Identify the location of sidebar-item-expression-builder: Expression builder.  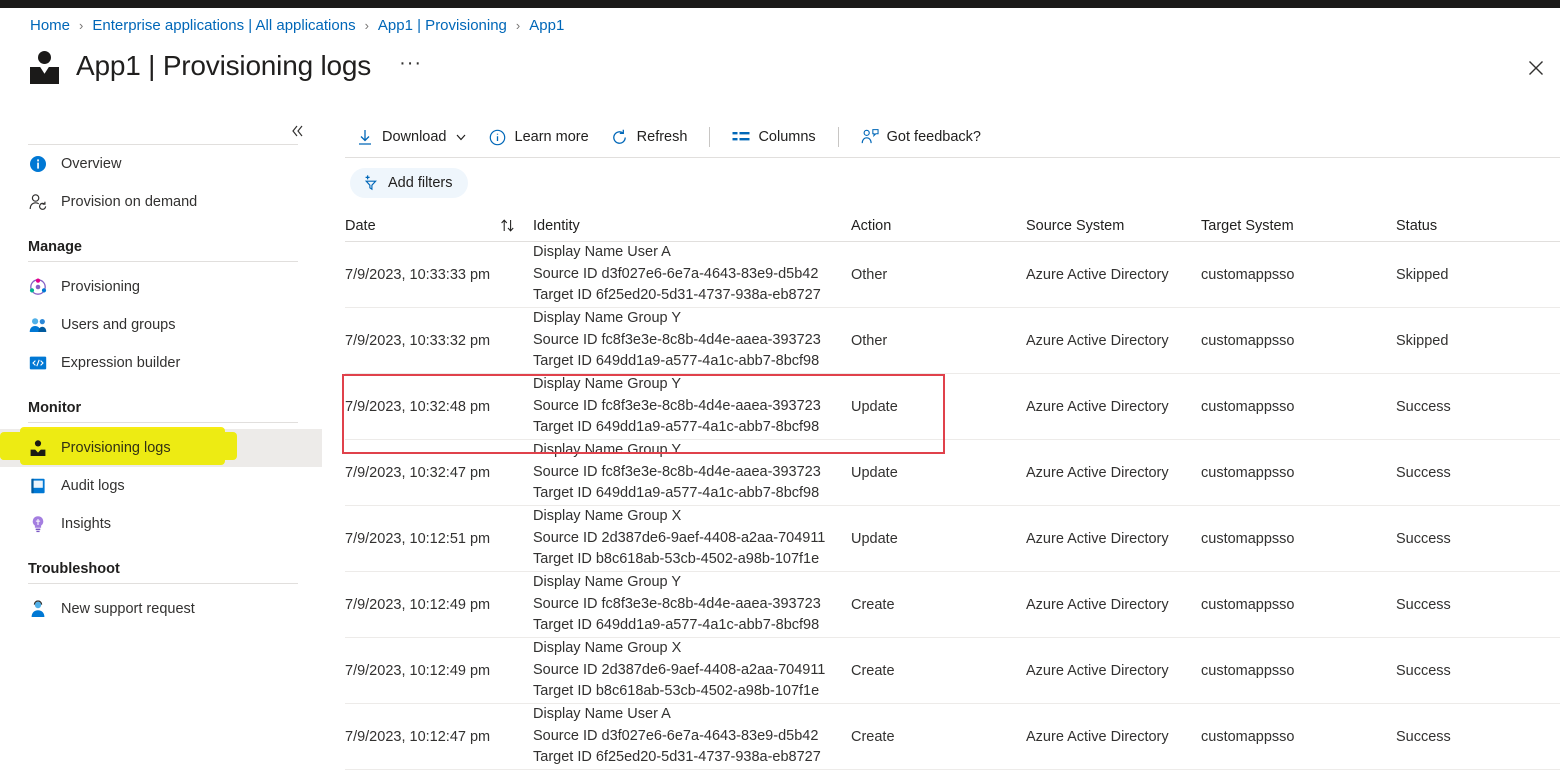
(161, 363).